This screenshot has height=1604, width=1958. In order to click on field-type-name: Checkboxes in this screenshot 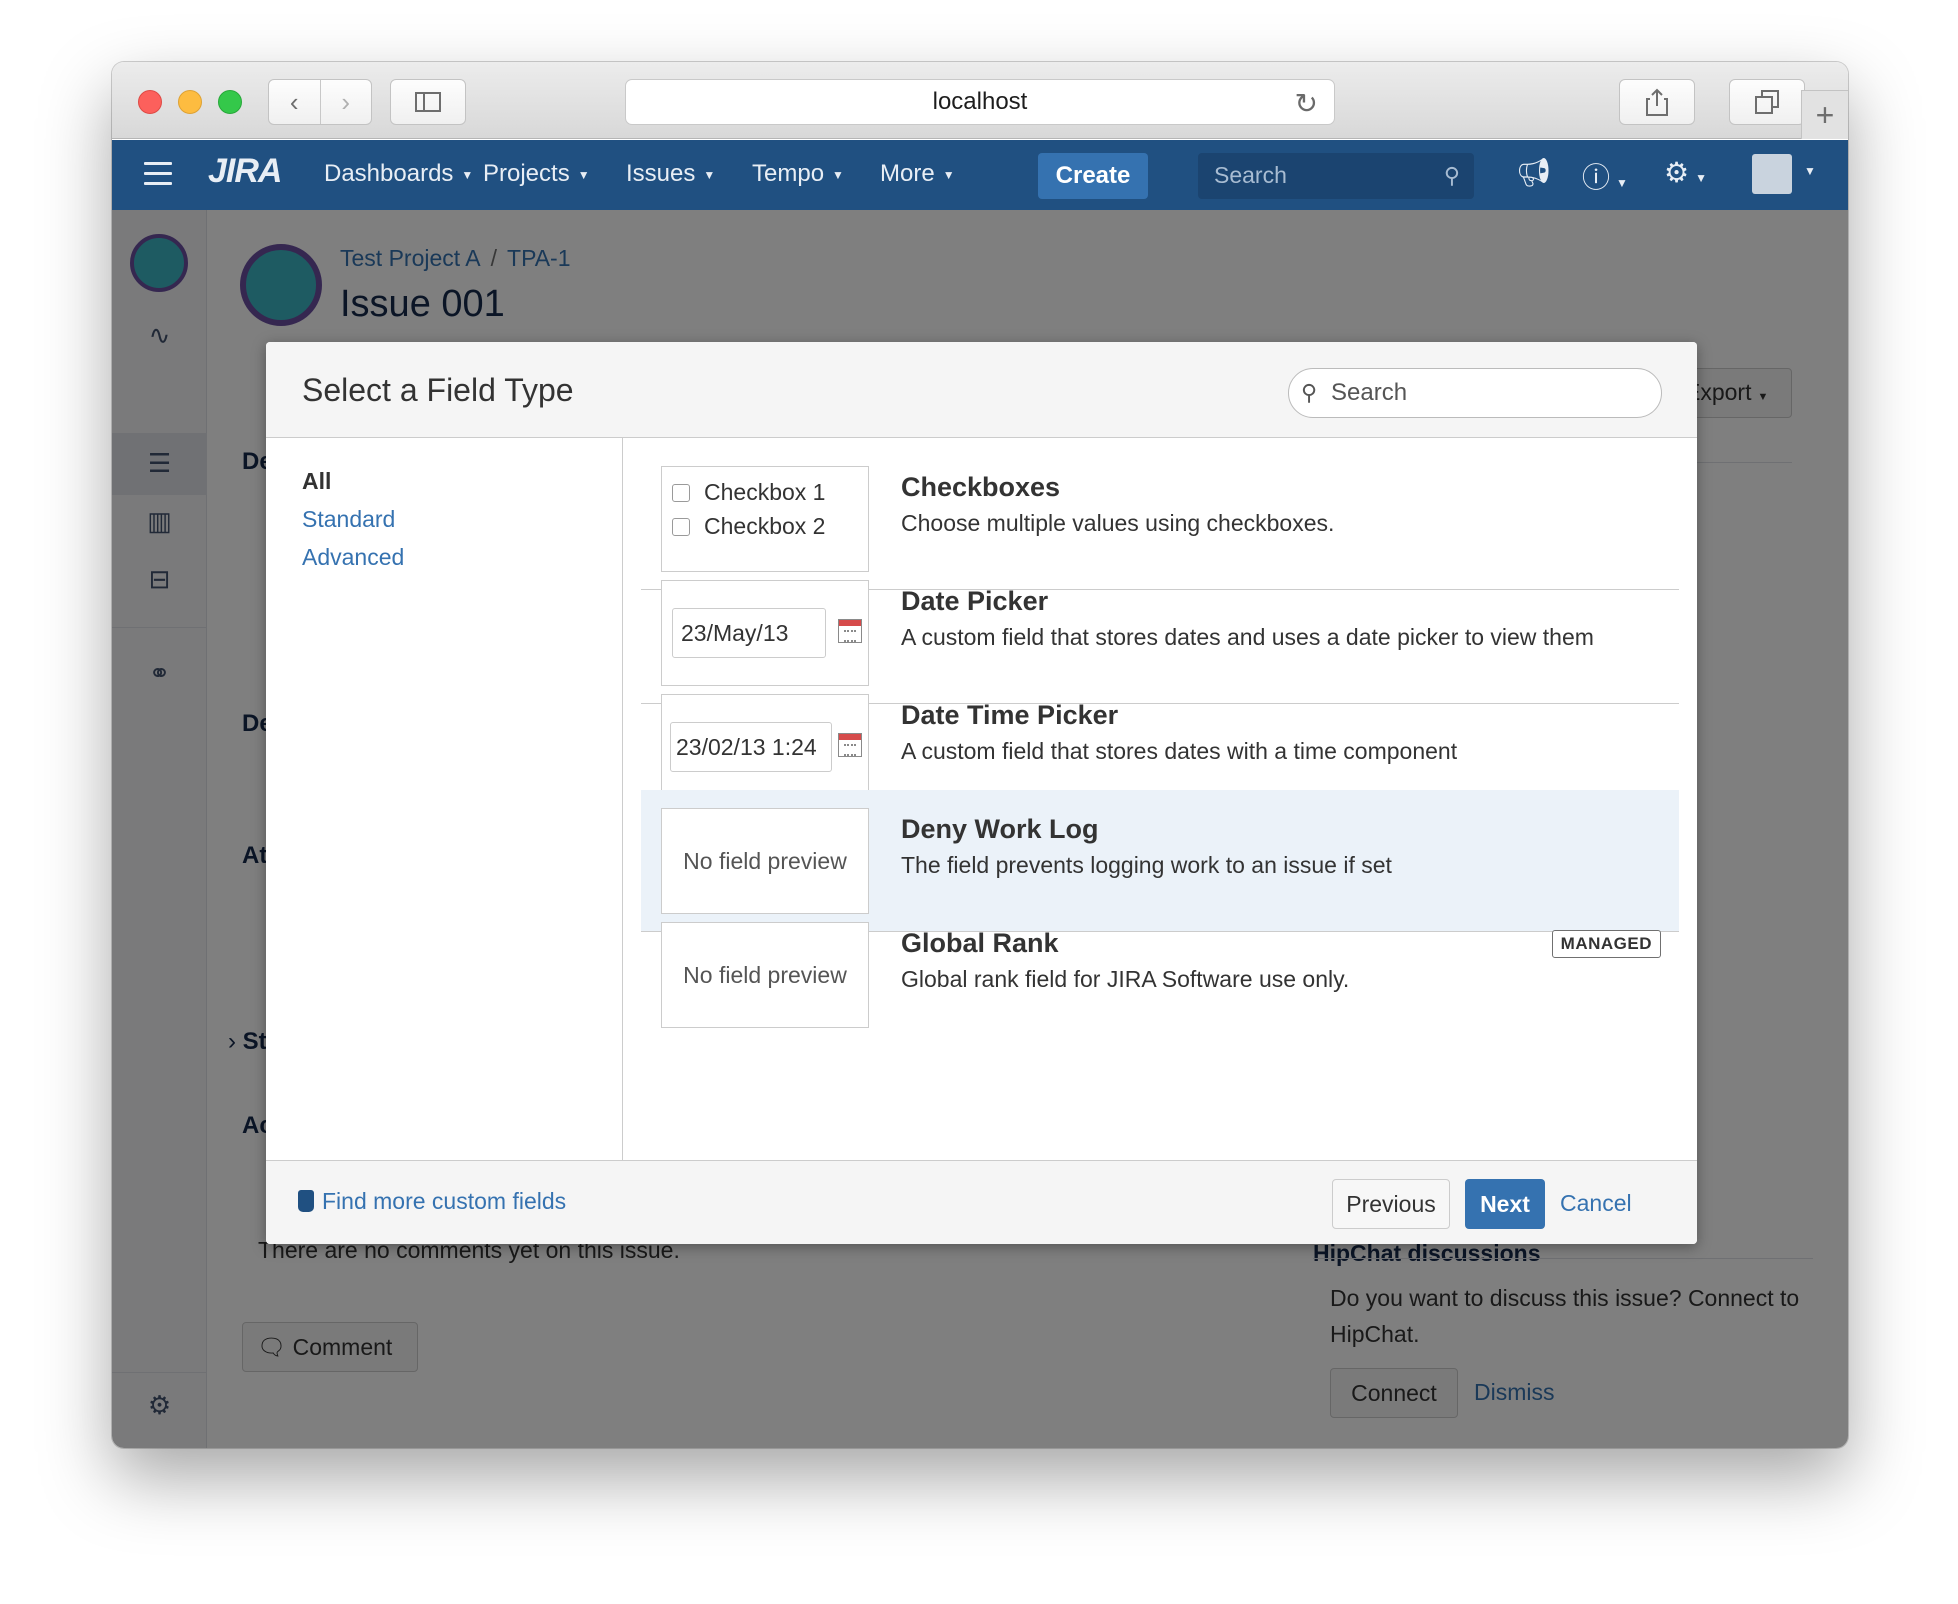, I will do `click(981, 487)`.